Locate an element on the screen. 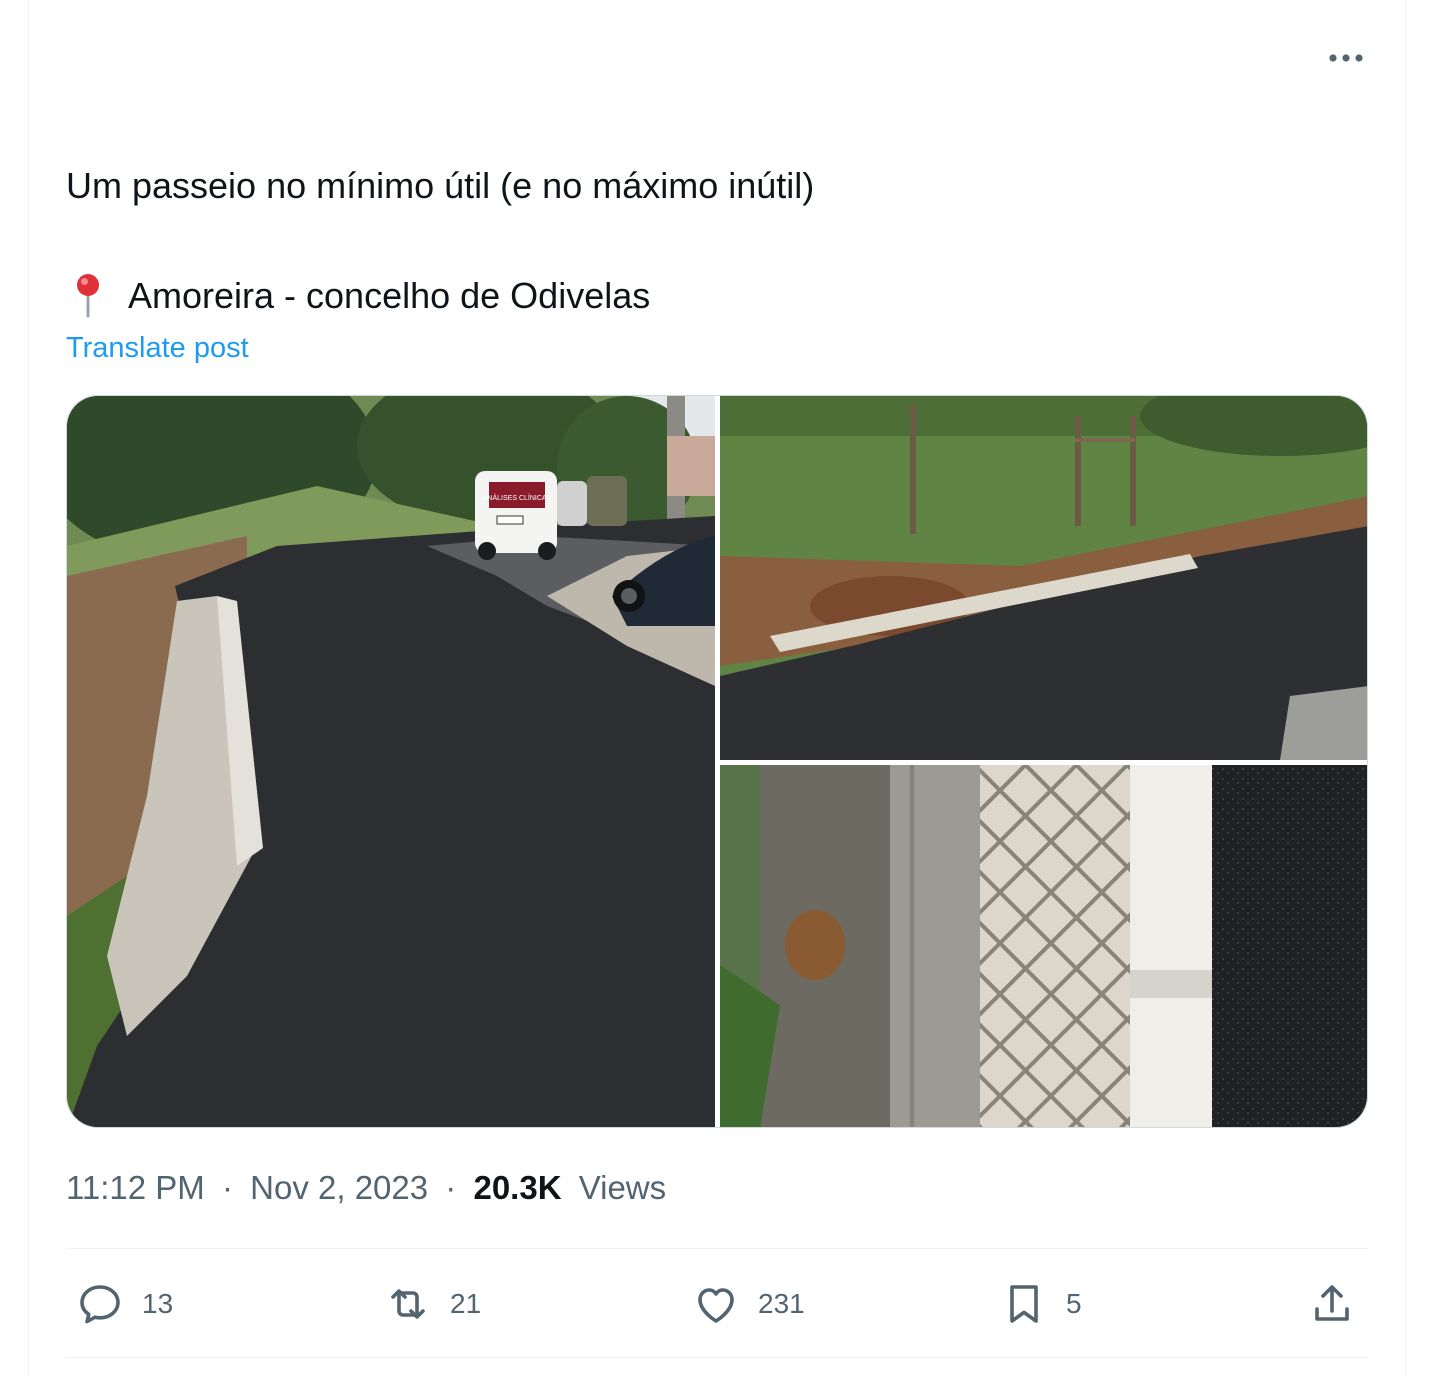  views-count: 20.3K is located at coordinates (517, 1188).